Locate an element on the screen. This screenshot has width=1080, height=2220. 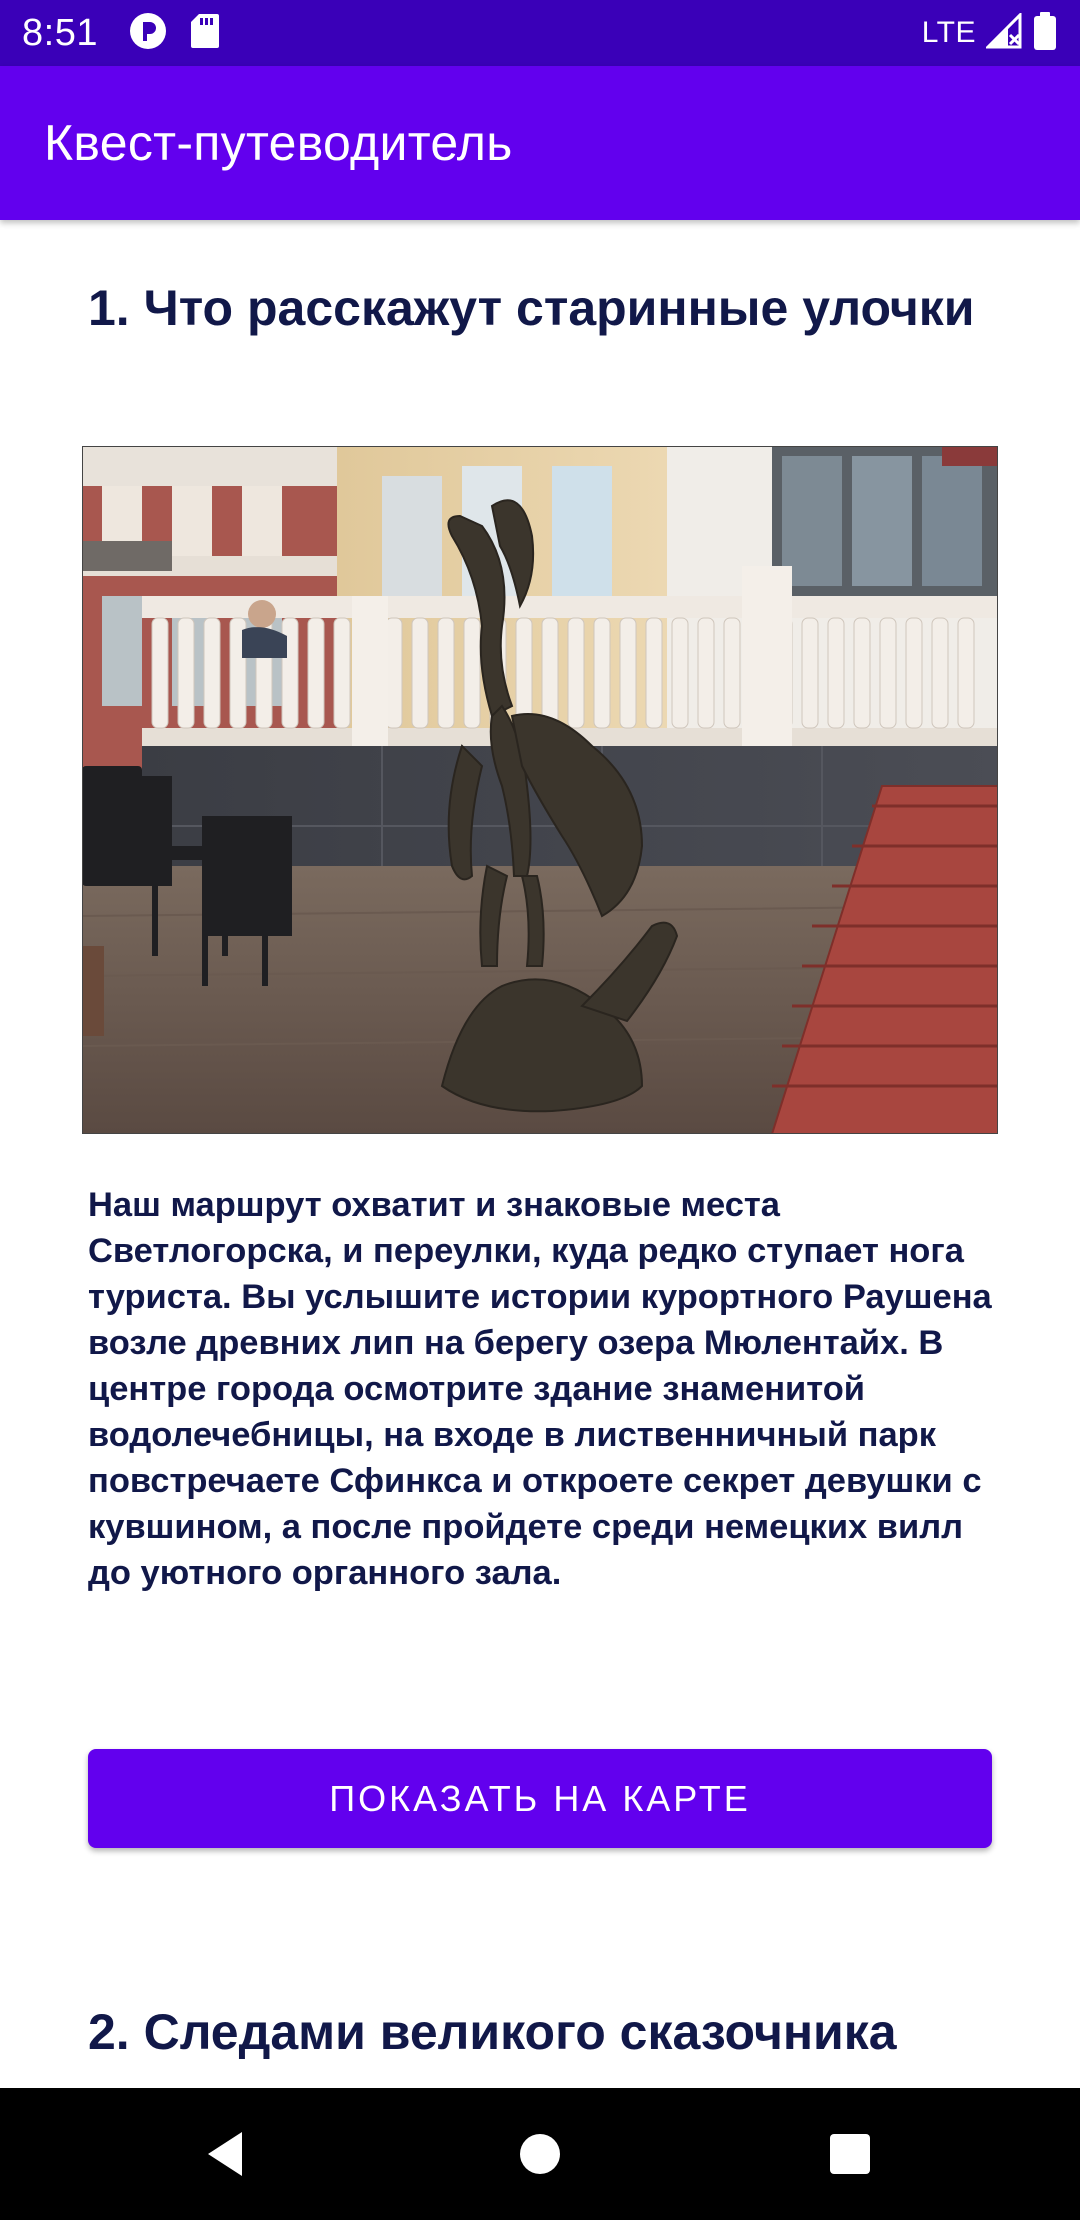
status-bar: 8:51 LTE is located at coordinates (540, 33).